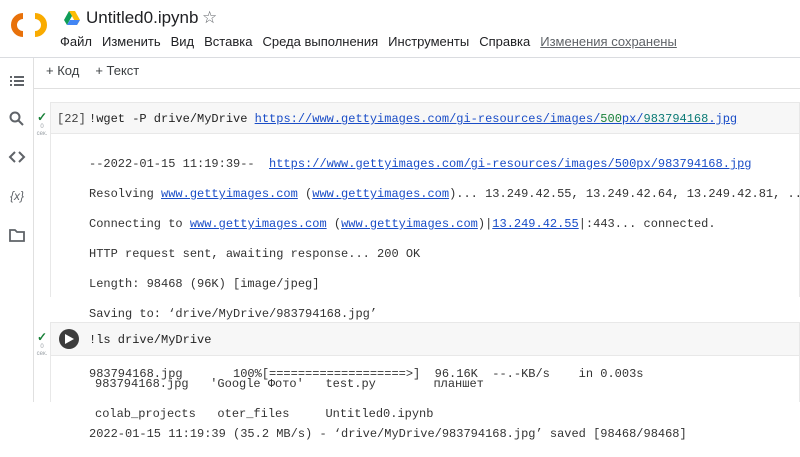 Image resolution: width=800 pixels, height=457 pixels. What do you see at coordinates (17, 119) in the screenshot?
I see `search-icon` at bounding box center [17, 119].